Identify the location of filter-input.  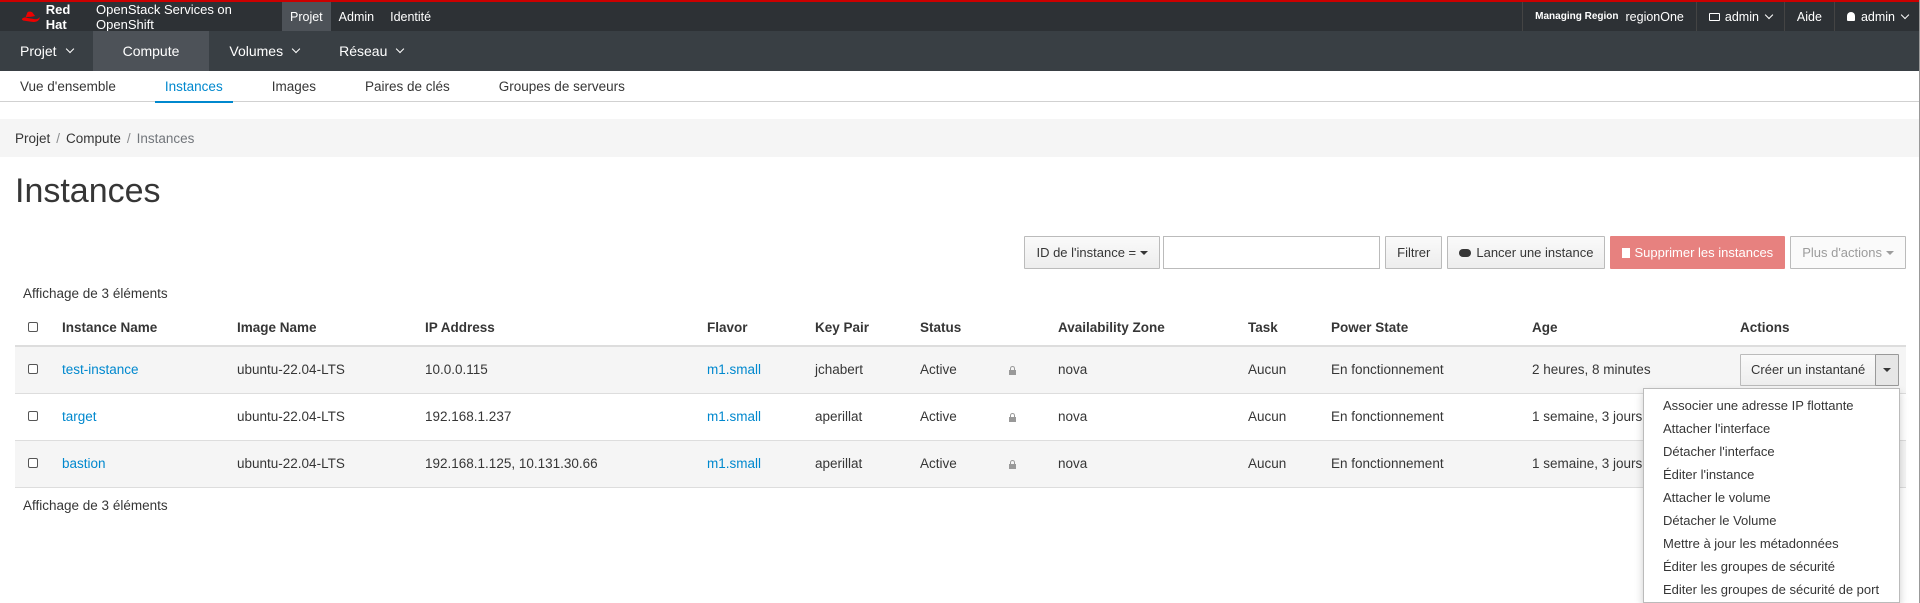
(1272, 252).